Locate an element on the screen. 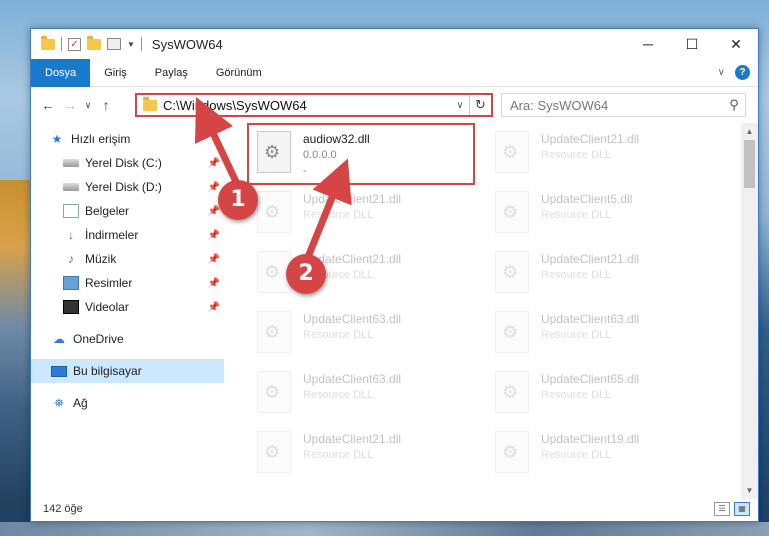 Image resolution: width=769 pixels, height=536 pixels. file-item: ⚙ UpdateClient19.dll Resource DLL is located at coordinates (599, 454).